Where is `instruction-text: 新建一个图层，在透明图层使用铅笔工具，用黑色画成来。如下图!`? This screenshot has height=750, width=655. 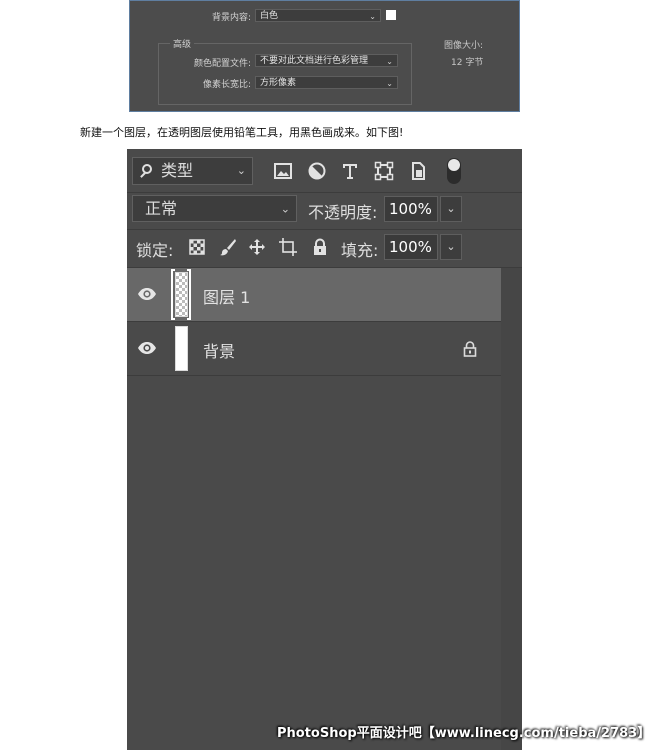
instruction-text: 新建一个图层，在透明图层使用铅笔工具，用黑色画成来。如下图! is located at coordinates (242, 132).